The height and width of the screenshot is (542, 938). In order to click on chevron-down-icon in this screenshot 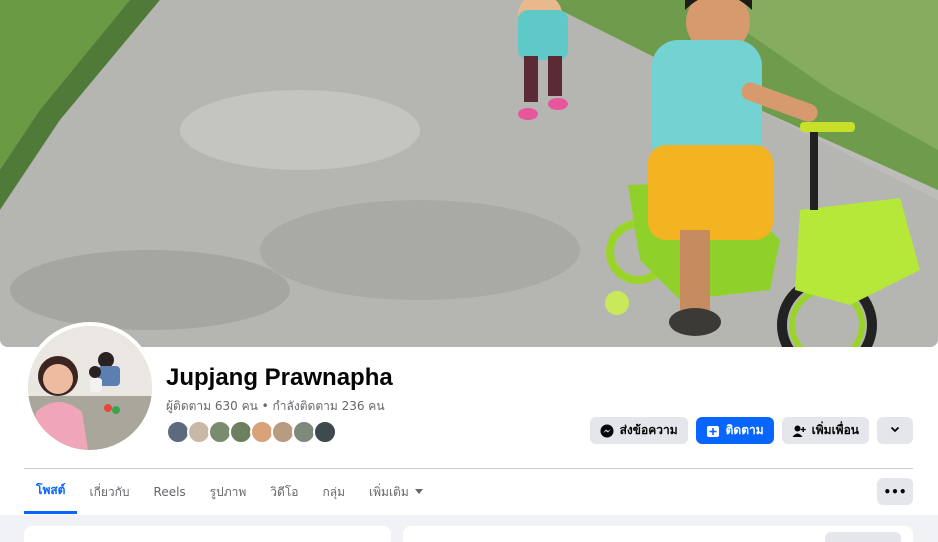, I will do `click(895, 430)`.